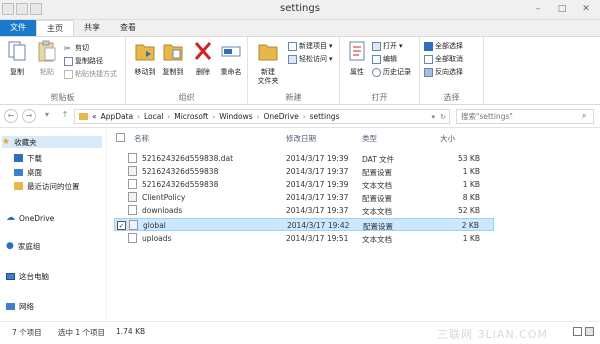  Describe the element at coordinates (235, 116) in the screenshot. I see `breadcrumb-item: Windows` at that location.